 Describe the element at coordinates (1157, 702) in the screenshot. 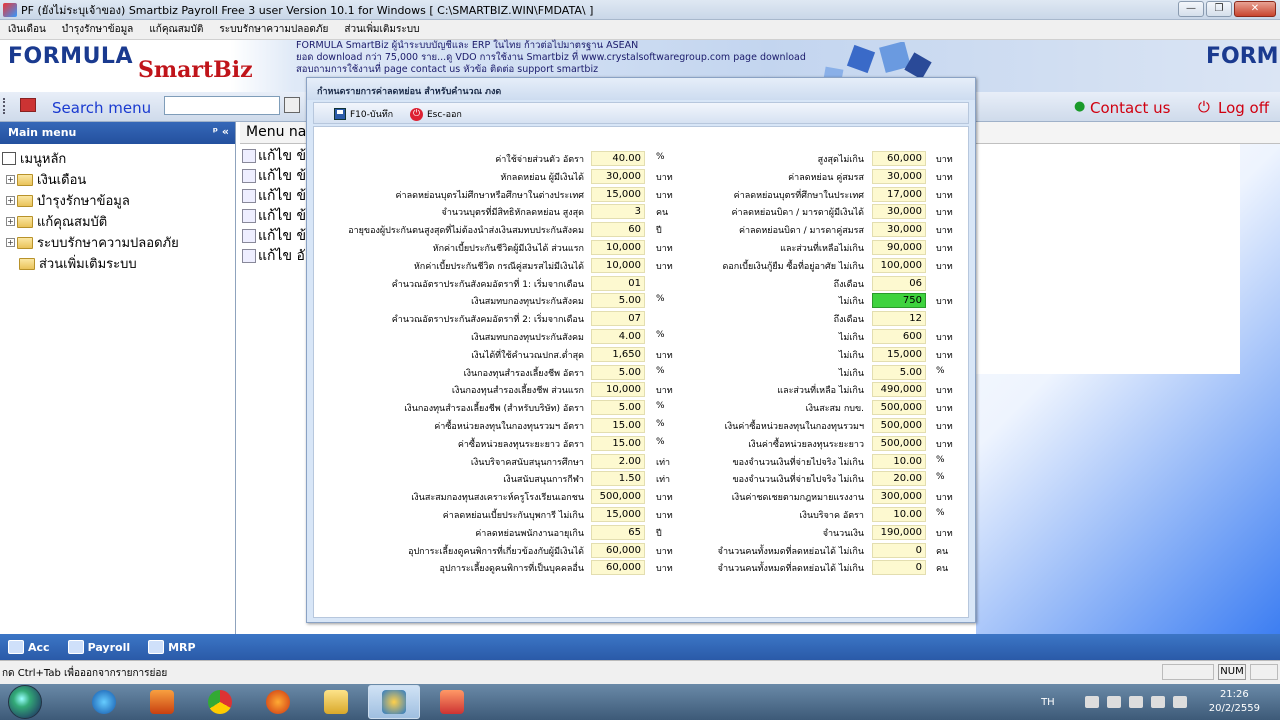

I see `volume-icon` at that location.